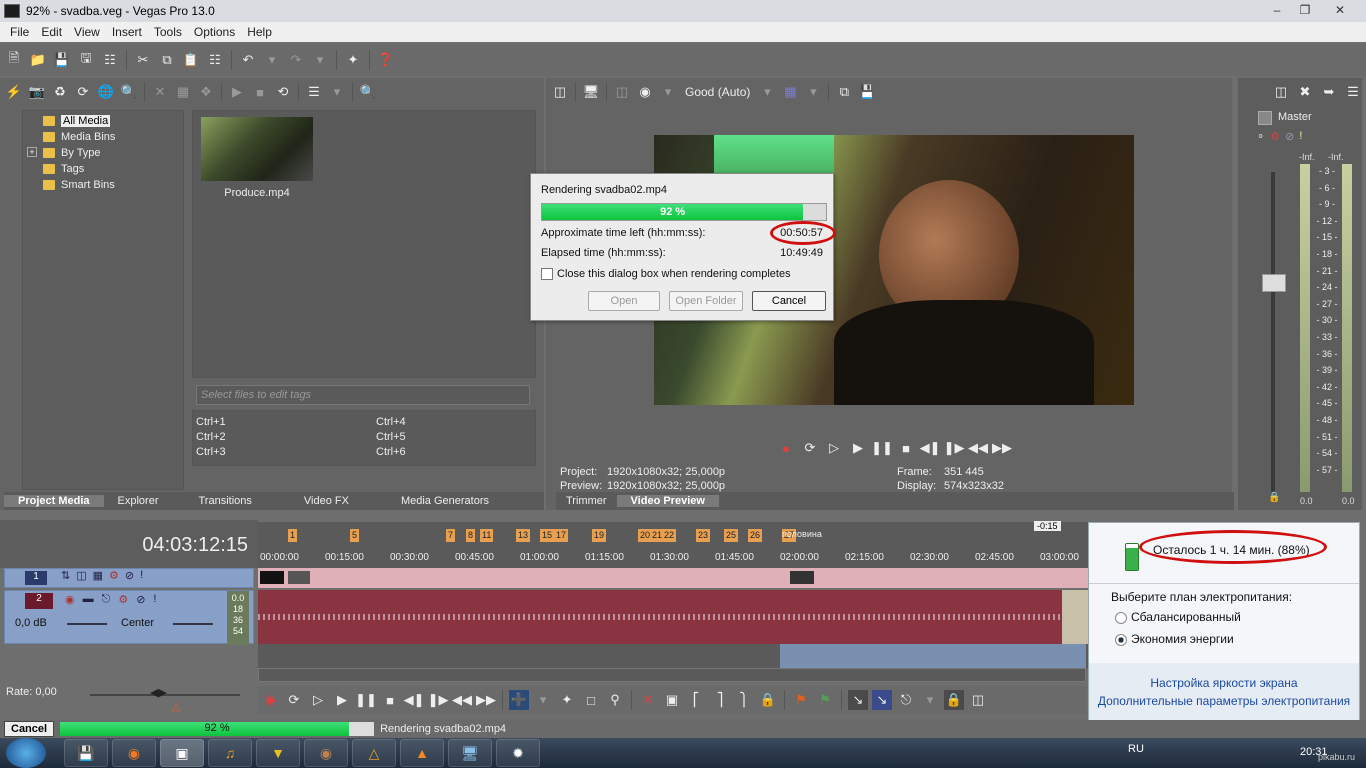 The image size is (1366, 768). I want to click on menu-view: View, so click(87, 32).